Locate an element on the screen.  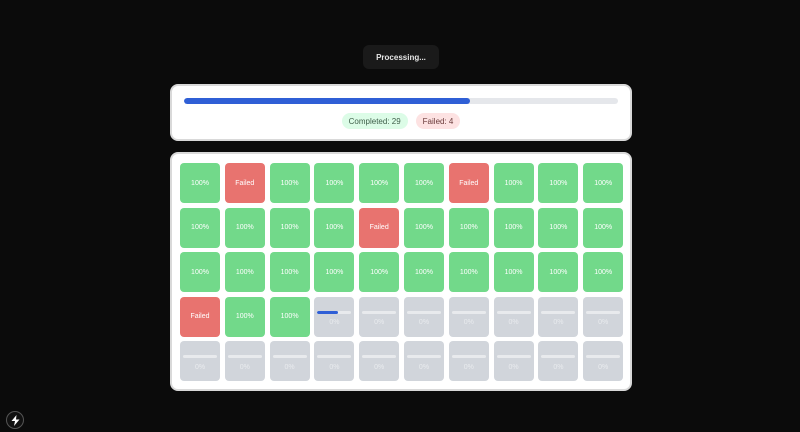
overall-progress-card: Completed: 29 Failed: 4 is located at coordinates (401, 112).